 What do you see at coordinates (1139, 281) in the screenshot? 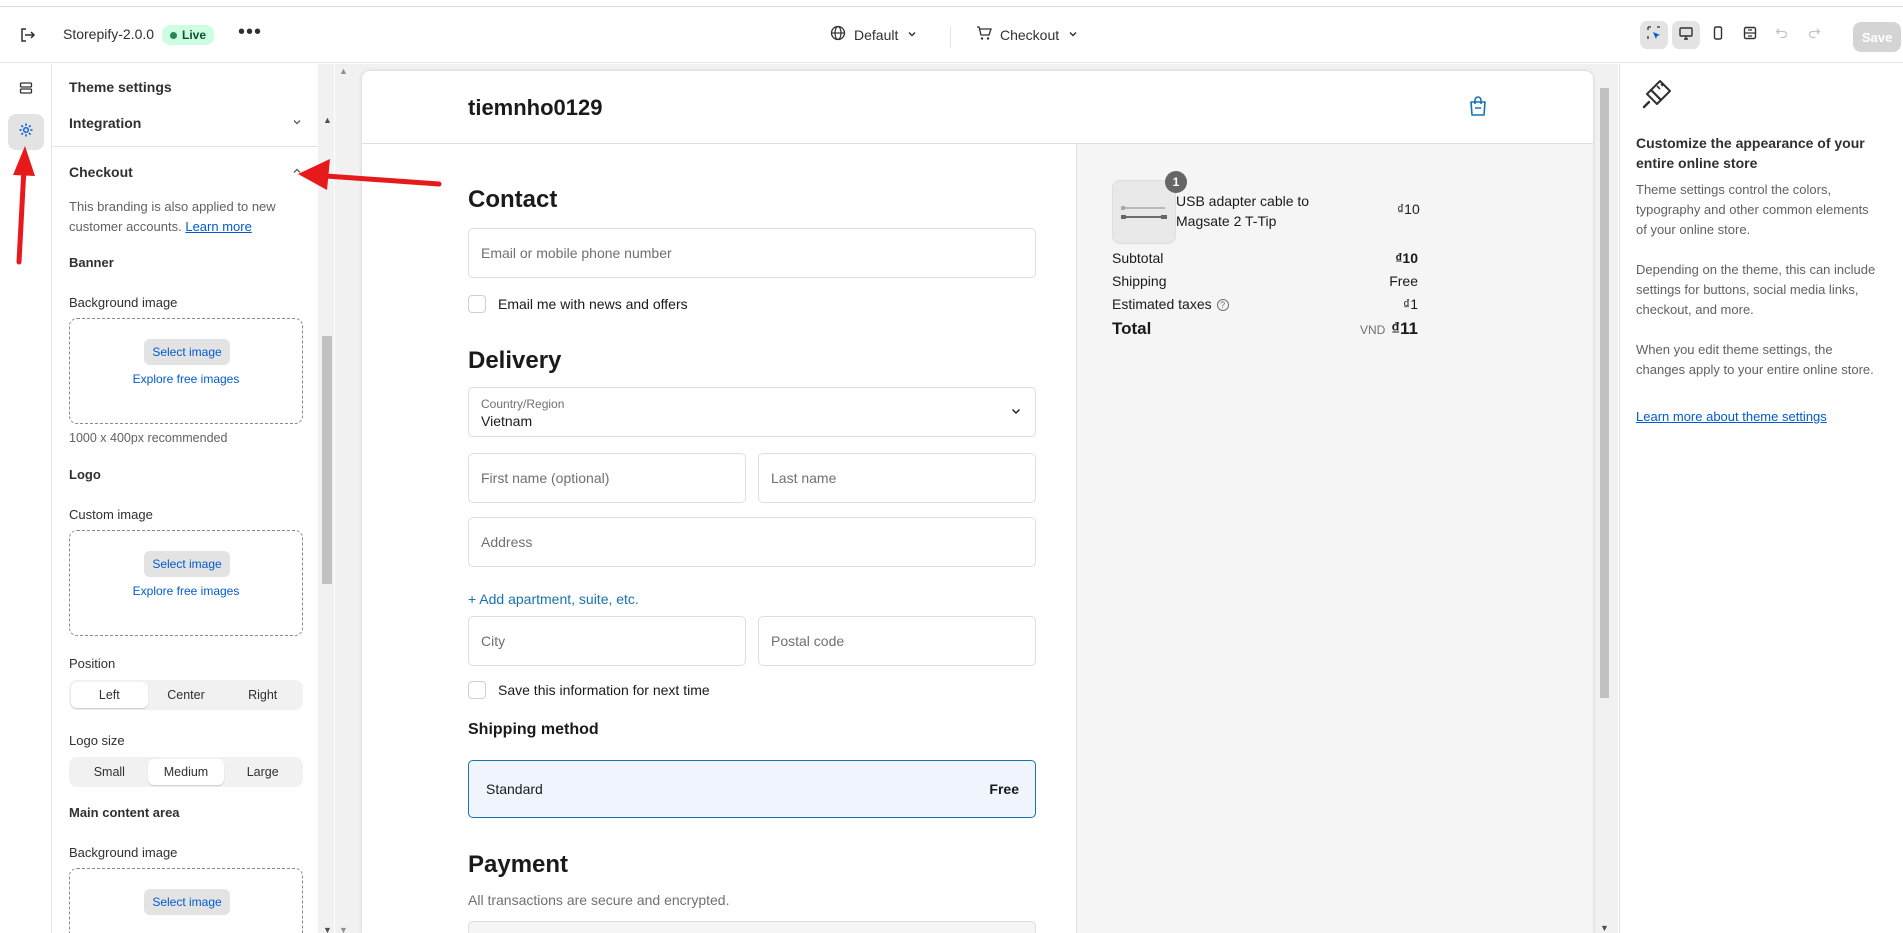
I see `shipping-label: Shipping` at bounding box center [1139, 281].